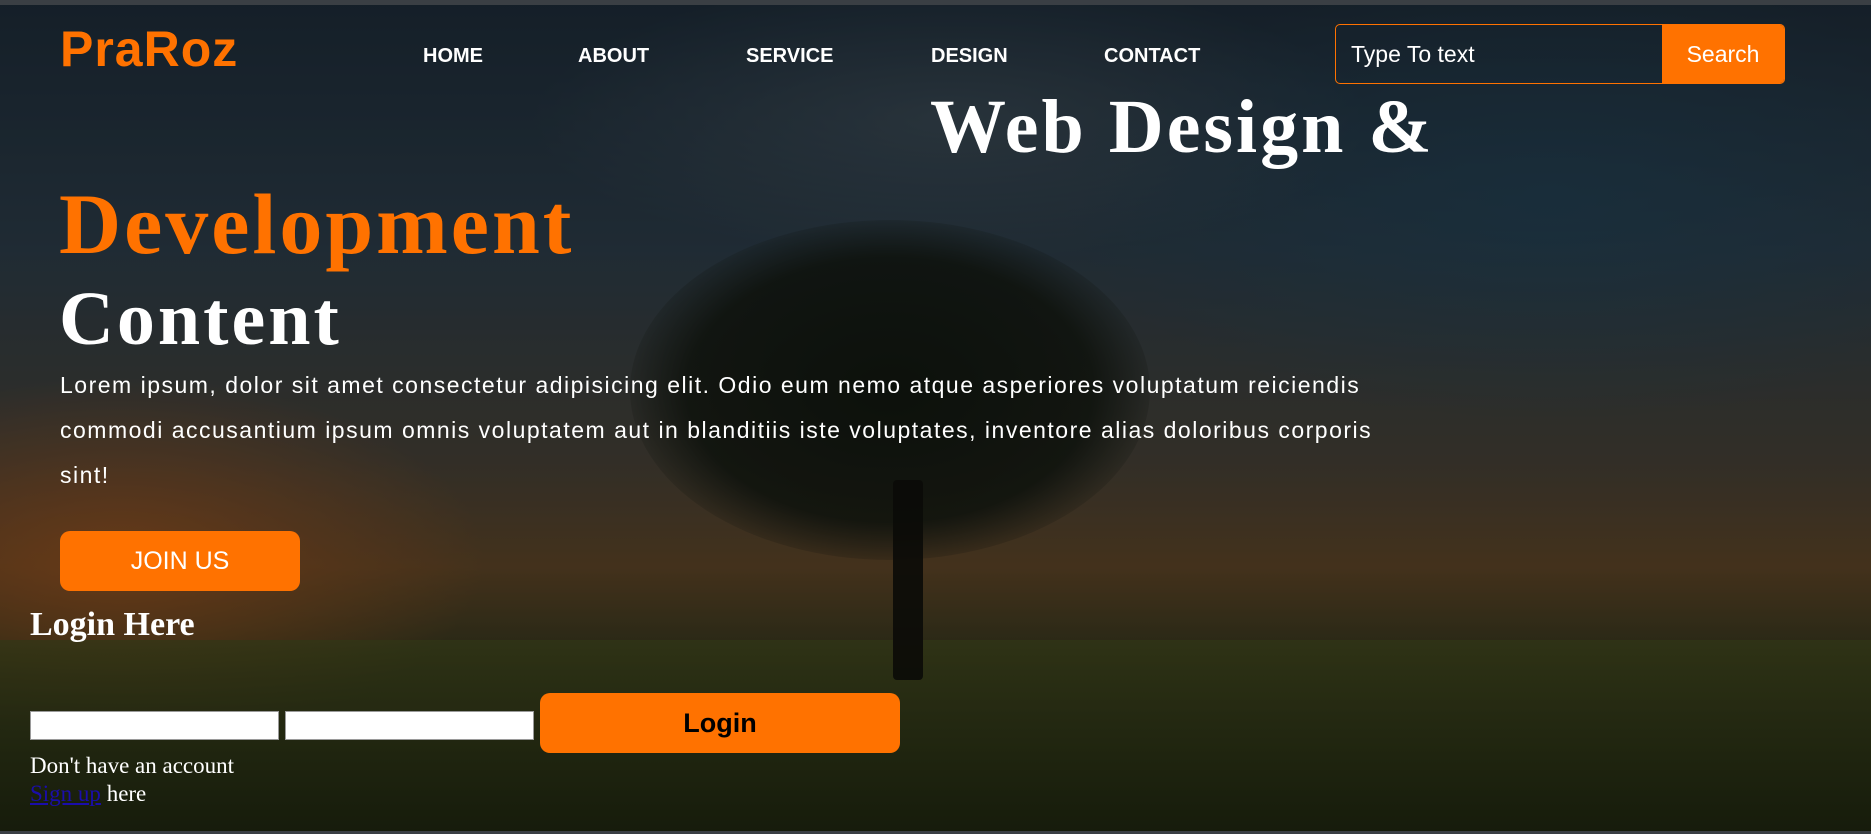  Describe the element at coordinates (409, 725) in the screenshot. I see `login-password-field` at that location.